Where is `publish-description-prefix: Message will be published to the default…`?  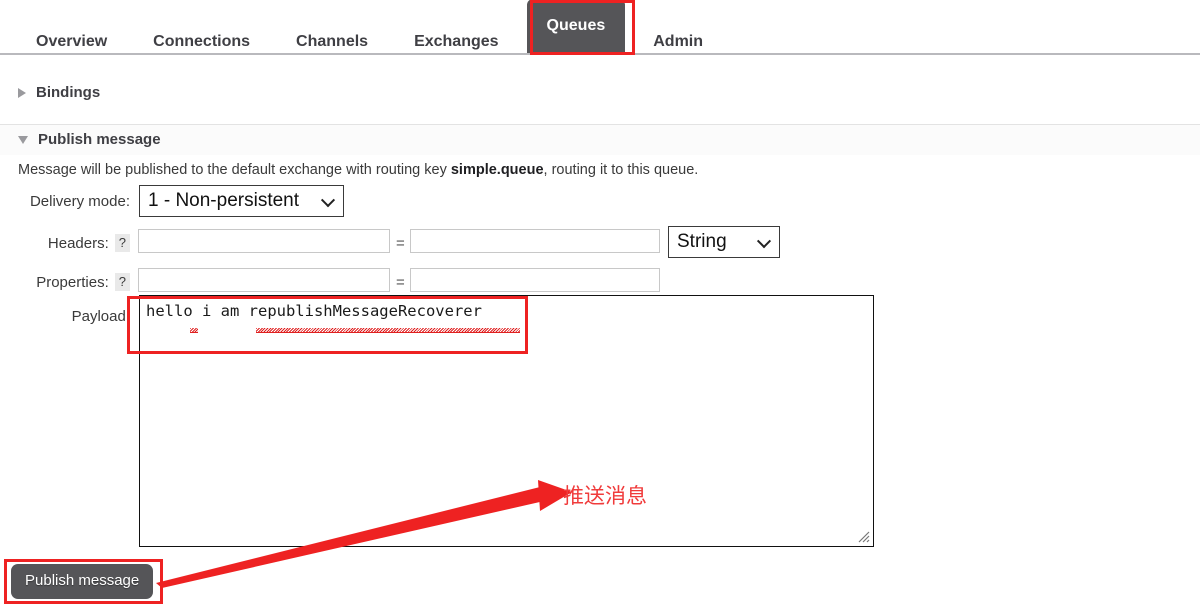 publish-description-prefix: Message will be published to the default… is located at coordinates (234, 170).